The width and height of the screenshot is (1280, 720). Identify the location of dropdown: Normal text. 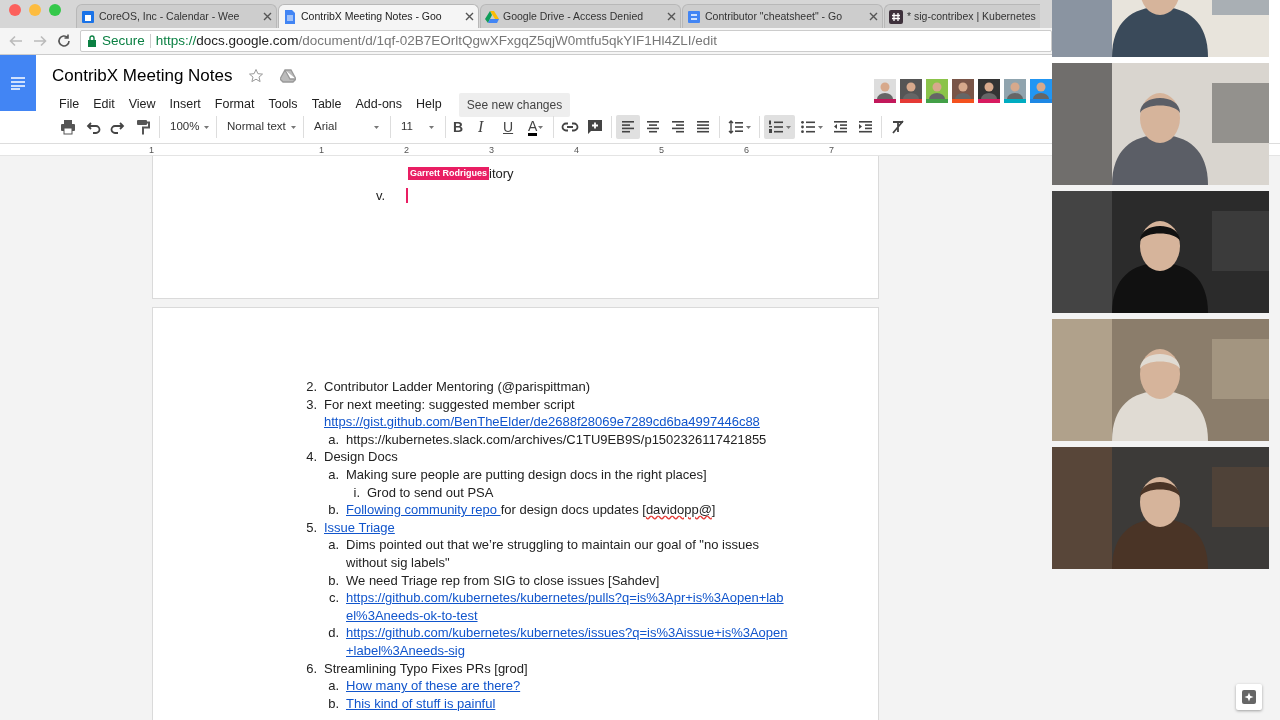
(260, 127).